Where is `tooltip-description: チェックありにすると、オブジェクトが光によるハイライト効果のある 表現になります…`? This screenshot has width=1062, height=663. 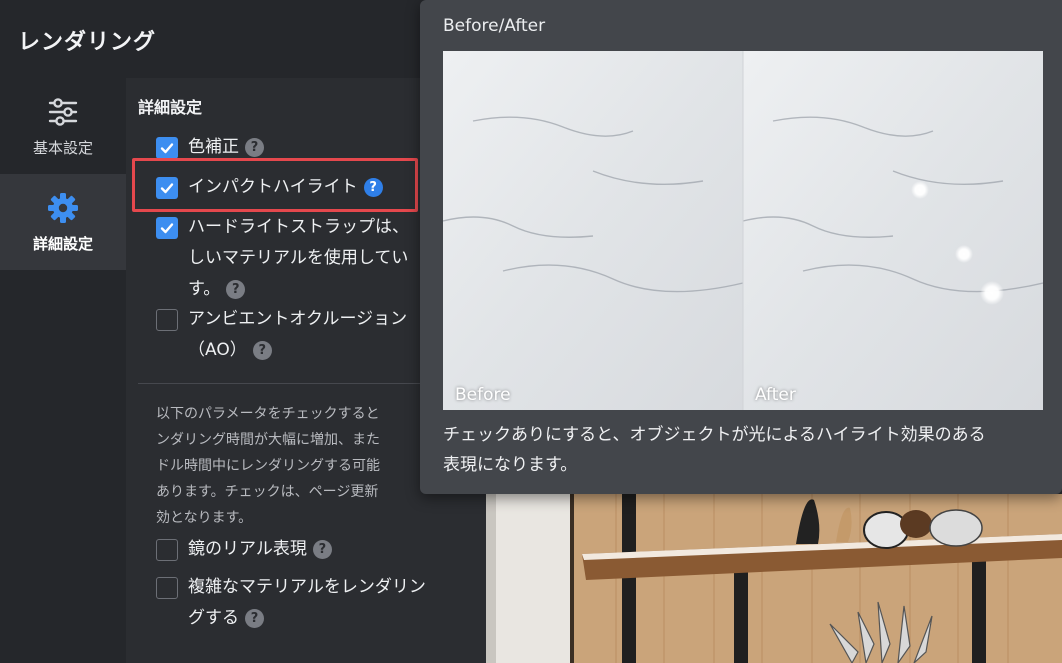
tooltip-description: チェックありにすると、オブジェクトが光によるハイライト効果のある 表現になります… is located at coordinates (743, 450).